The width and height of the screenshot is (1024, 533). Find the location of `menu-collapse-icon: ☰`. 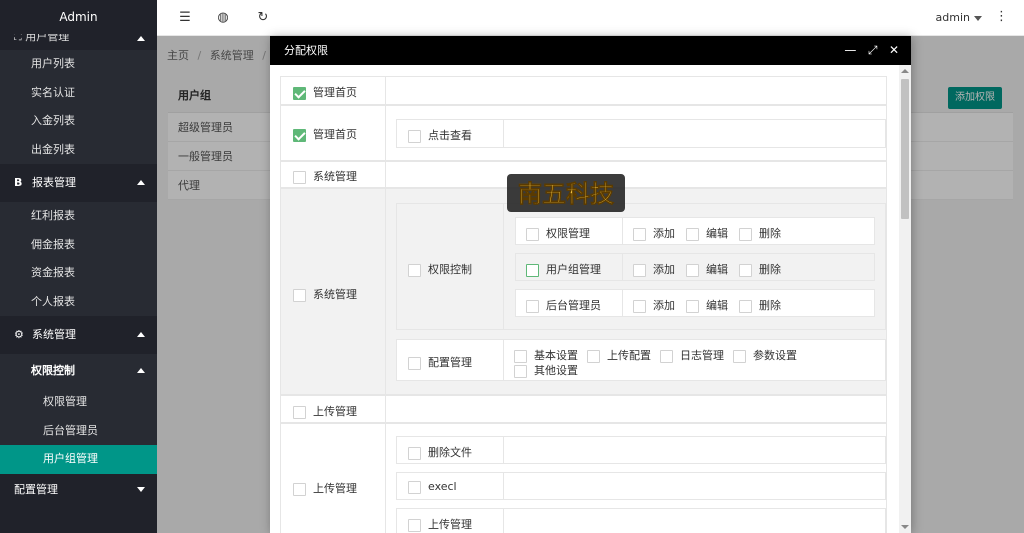

menu-collapse-icon: ☰ is located at coordinates (185, 18).